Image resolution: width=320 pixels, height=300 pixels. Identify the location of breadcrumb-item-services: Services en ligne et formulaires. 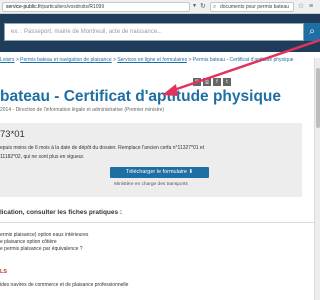
(152, 60).